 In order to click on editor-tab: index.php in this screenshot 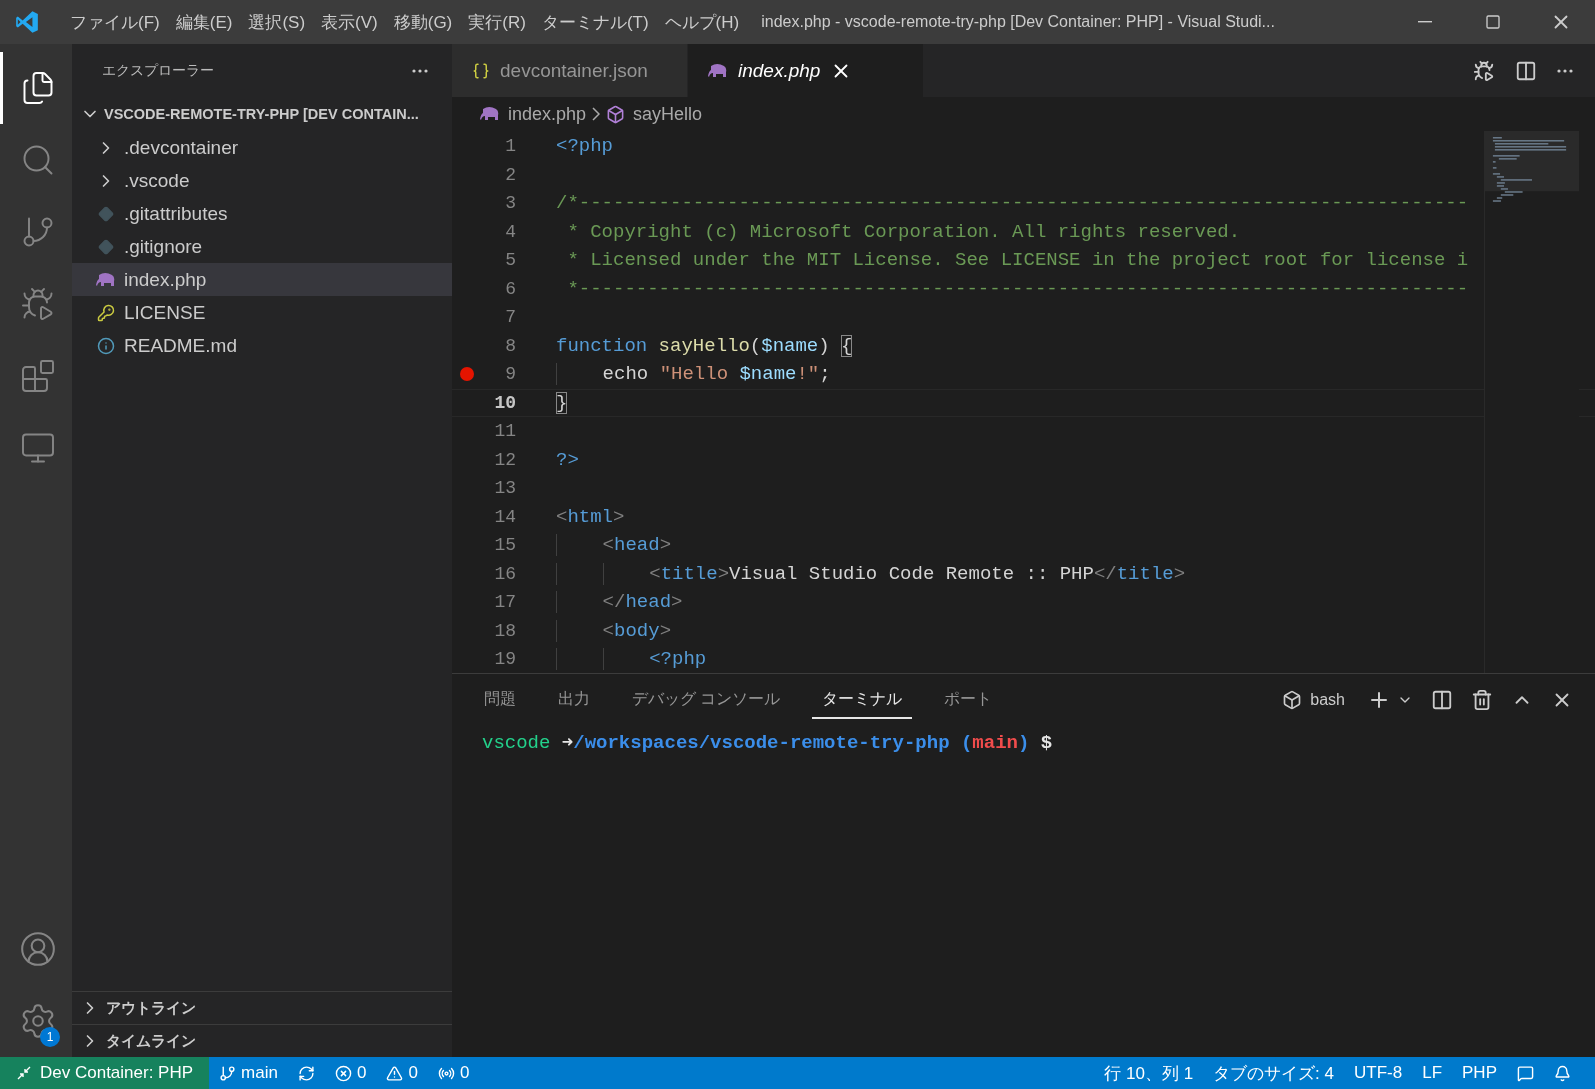, I will do `click(806, 70)`.